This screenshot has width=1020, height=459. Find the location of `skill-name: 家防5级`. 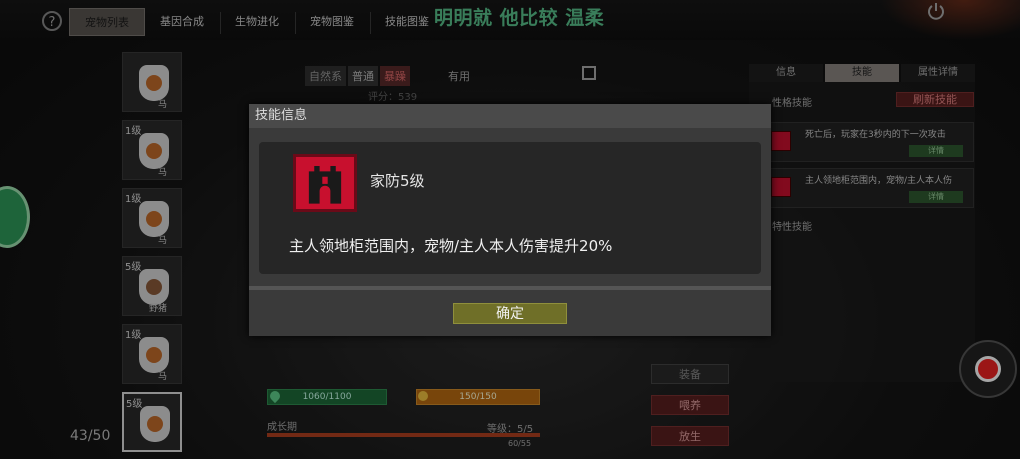

skill-name: 家防5级 is located at coordinates (397, 181).